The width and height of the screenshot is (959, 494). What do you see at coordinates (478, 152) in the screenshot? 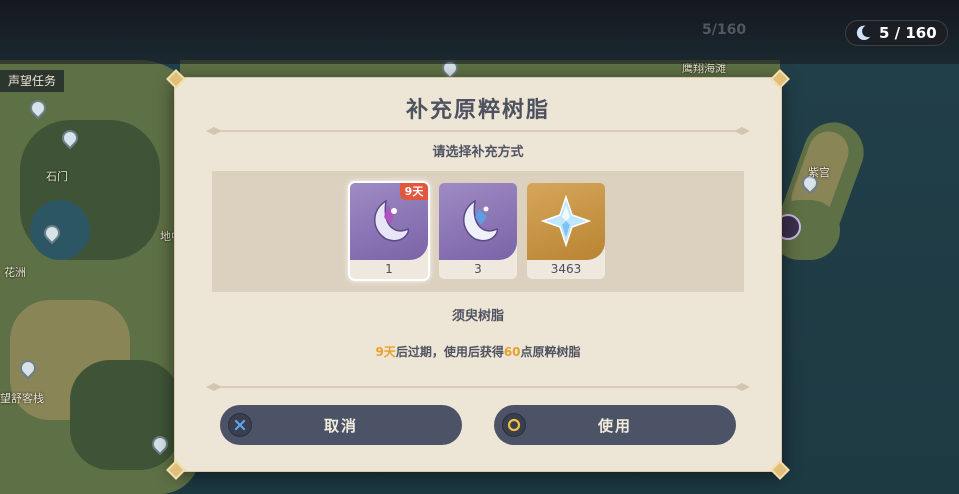
I see `choose-method-label: 请选择补充方式` at bounding box center [478, 152].